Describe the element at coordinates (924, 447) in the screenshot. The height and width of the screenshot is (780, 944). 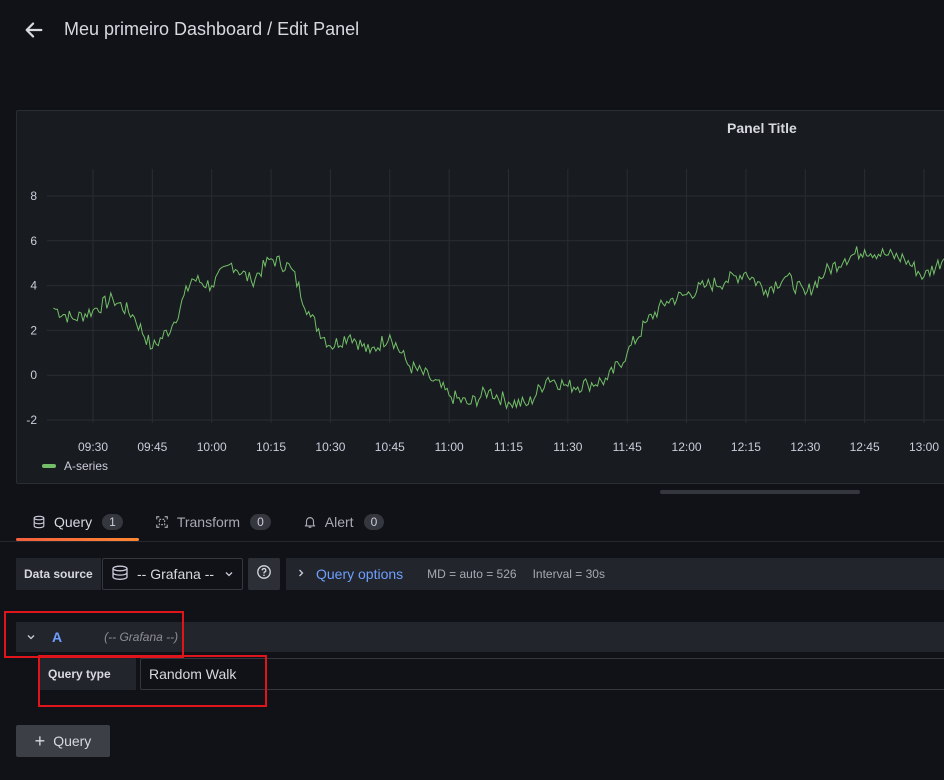
I see `x-tick-label: 13:00` at that location.